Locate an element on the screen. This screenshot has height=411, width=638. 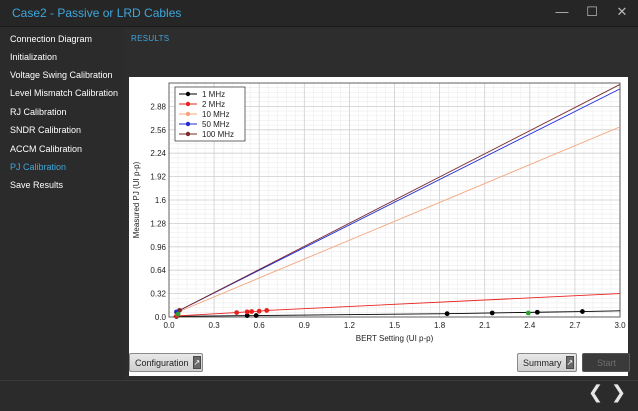
y-tick-label: 2.88 is located at coordinates (158, 106).